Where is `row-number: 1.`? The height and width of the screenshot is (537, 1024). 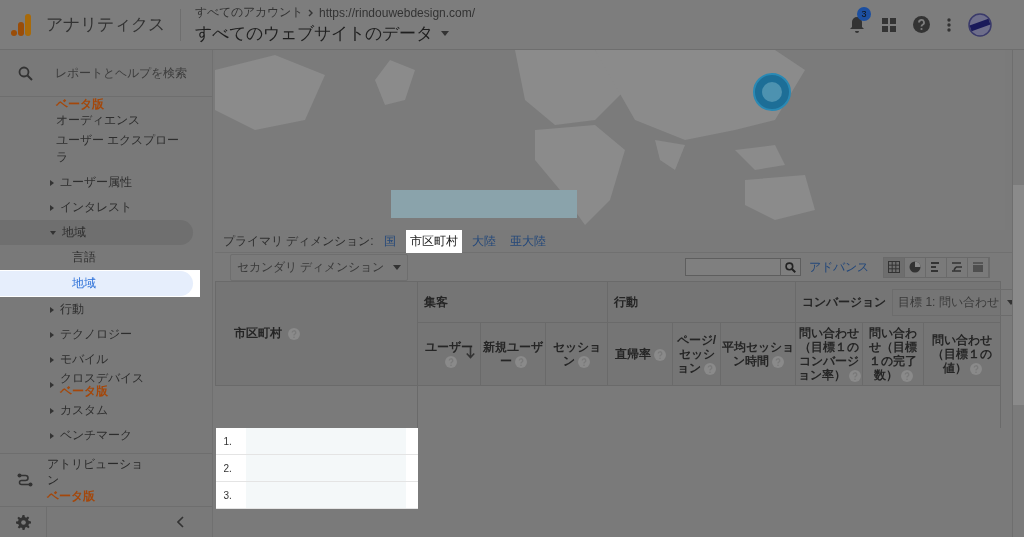 row-number: 1. is located at coordinates (227, 441).